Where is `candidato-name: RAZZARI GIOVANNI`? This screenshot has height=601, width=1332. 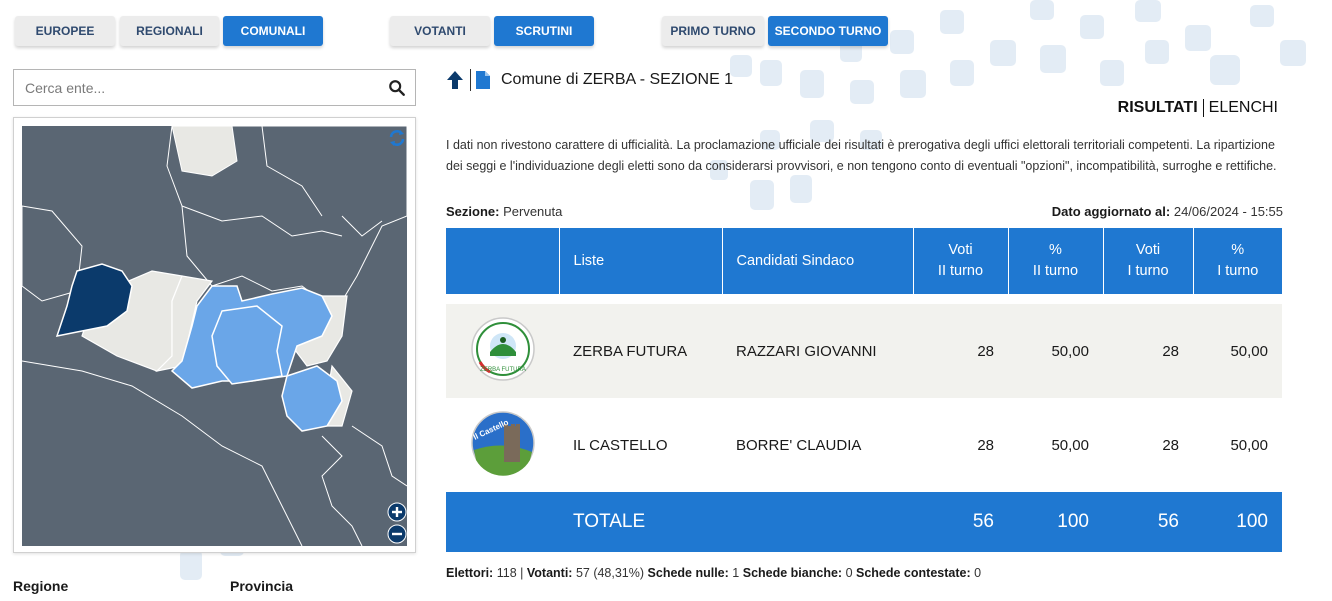 candidato-name: RAZZARI GIOVANNI is located at coordinates (817, 351).